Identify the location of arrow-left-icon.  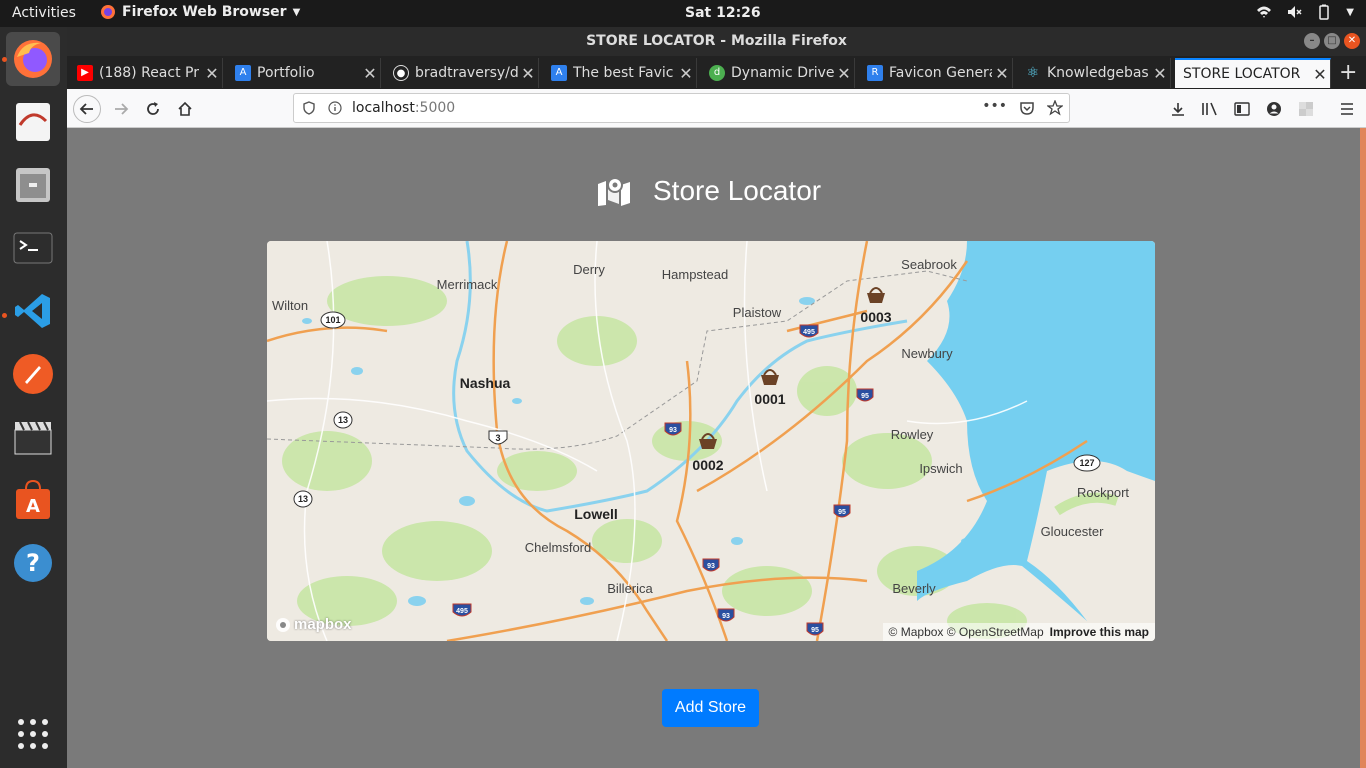
(86, 109).